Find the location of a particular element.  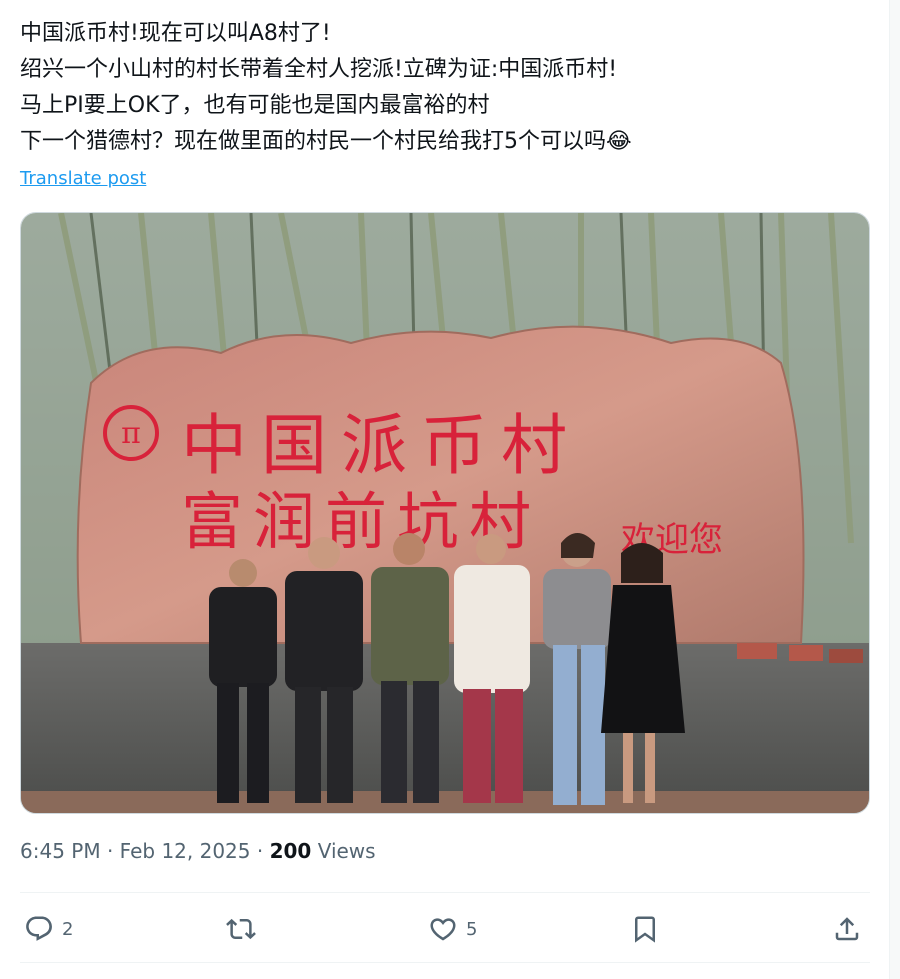

reply-button: 2 is located at coordinates (48, 929).